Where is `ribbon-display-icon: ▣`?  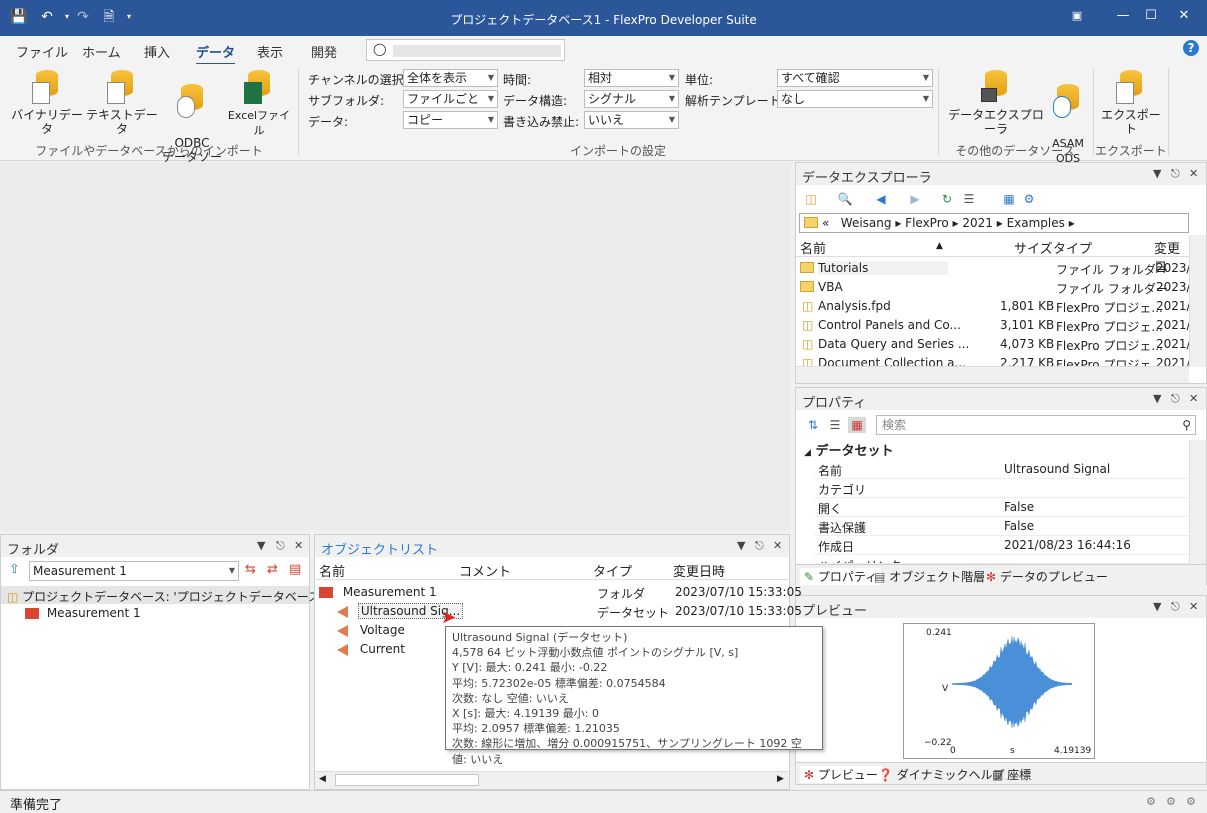
ribbon-display-icon: ▣ is located at coordinates (1077, 16).